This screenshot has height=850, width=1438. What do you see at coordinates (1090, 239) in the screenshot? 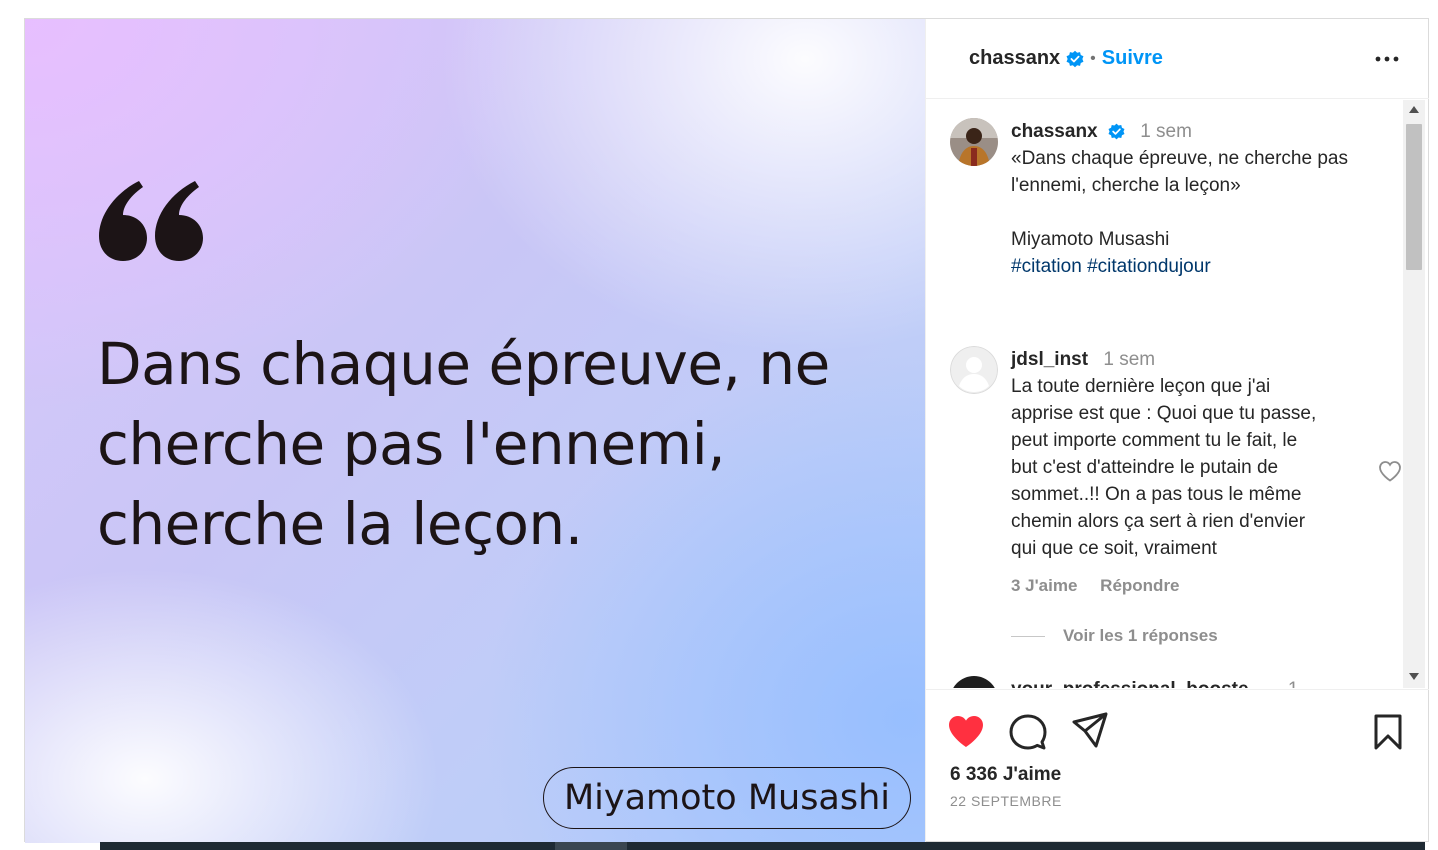
I see `caption-author: Miyamoto Musashi` at bounding box center [1090, 239].